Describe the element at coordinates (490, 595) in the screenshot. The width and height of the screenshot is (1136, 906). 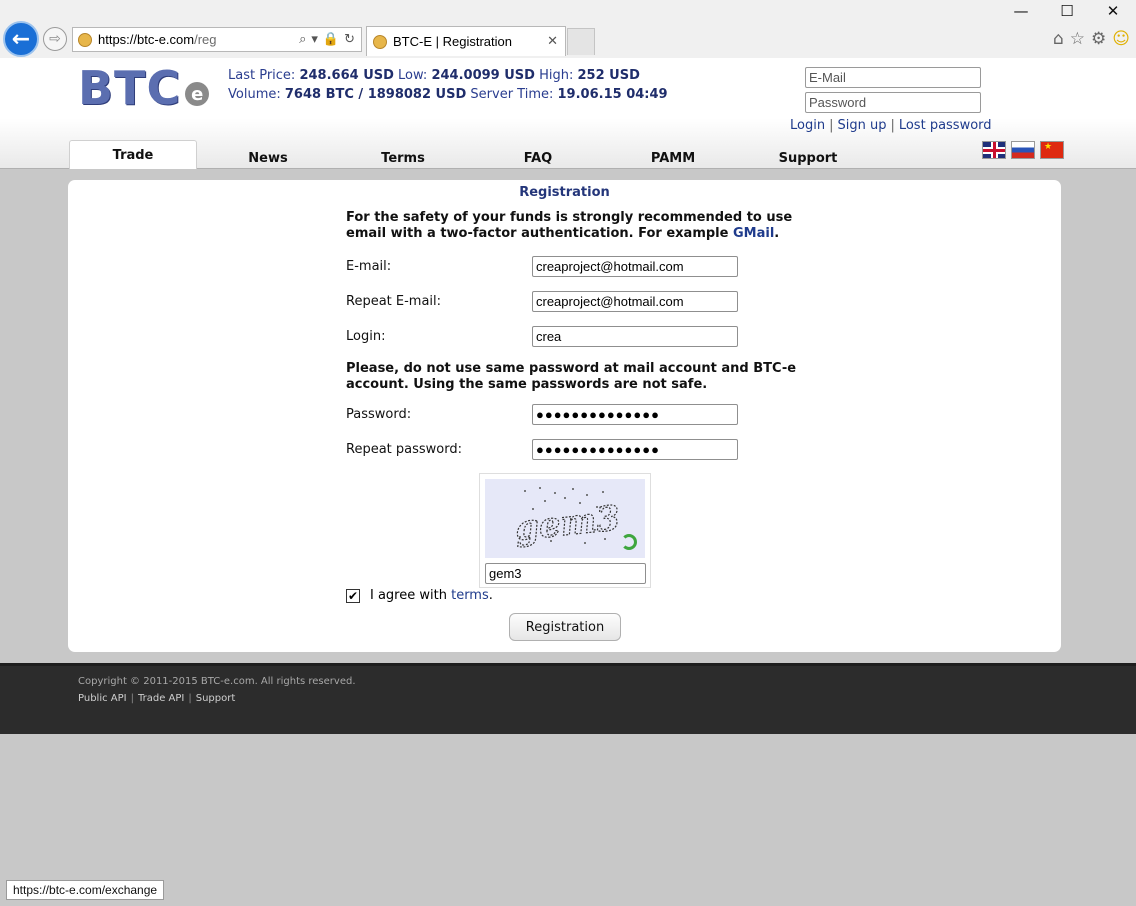
I see `agree-period: .` at that location.